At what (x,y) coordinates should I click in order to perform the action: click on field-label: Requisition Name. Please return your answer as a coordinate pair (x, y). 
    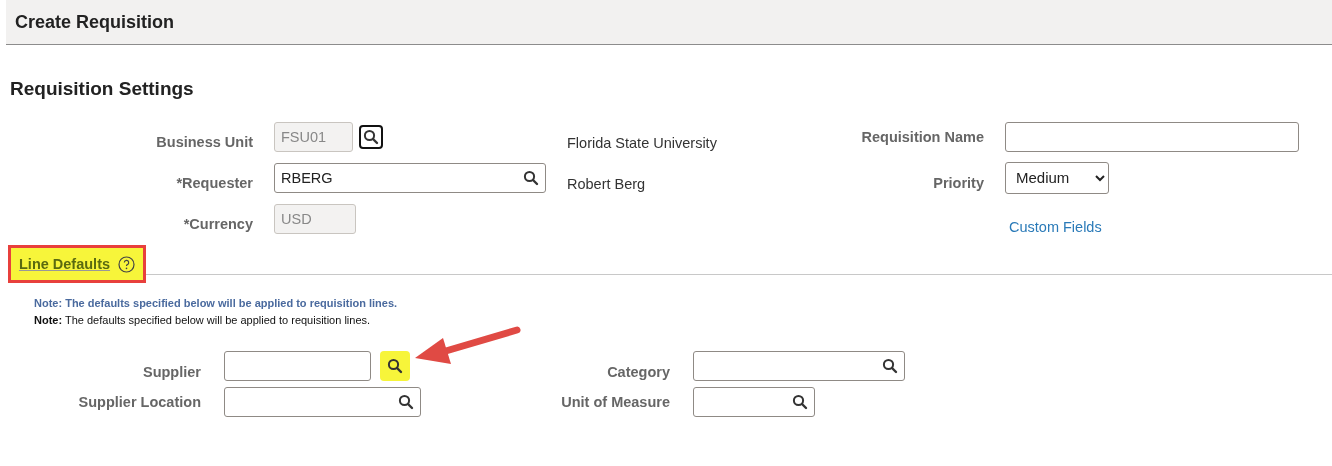
    Looking at the image, I should click on (922, 136).